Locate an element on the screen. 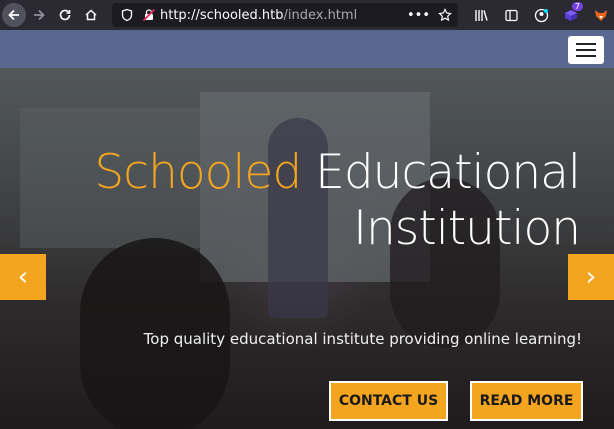 The height and width of the screenshot is (429, 614). back-arrow-icon is located at coordinates (13, 15).